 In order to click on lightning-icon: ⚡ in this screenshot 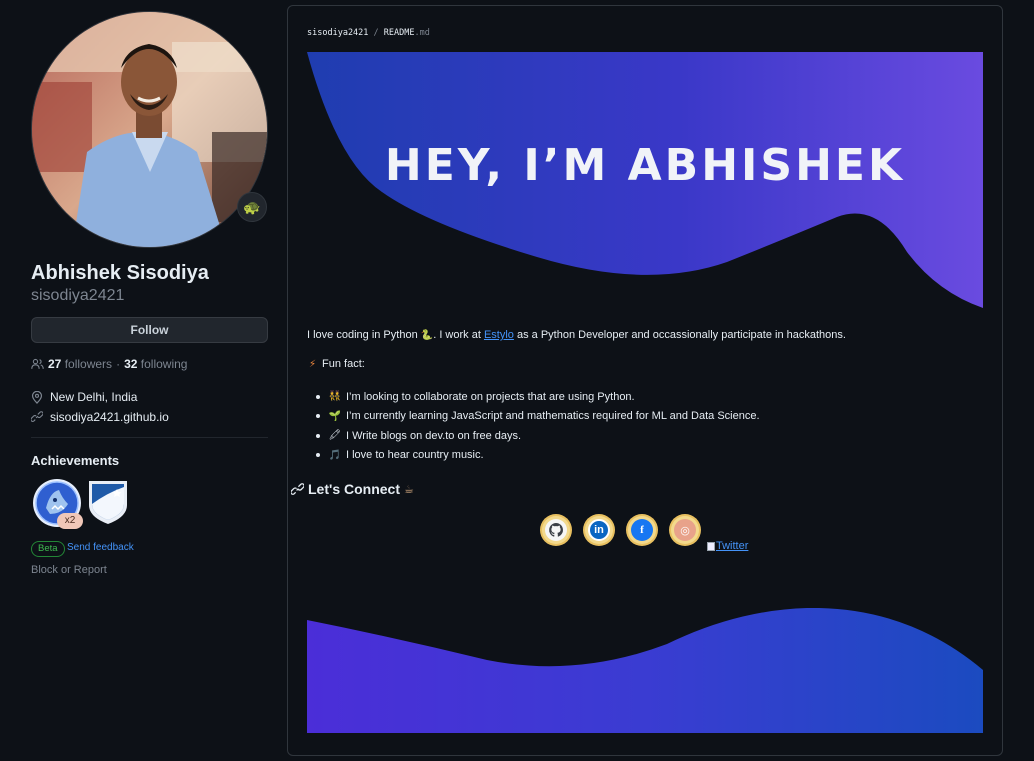, I will do `click(313, 364)`.